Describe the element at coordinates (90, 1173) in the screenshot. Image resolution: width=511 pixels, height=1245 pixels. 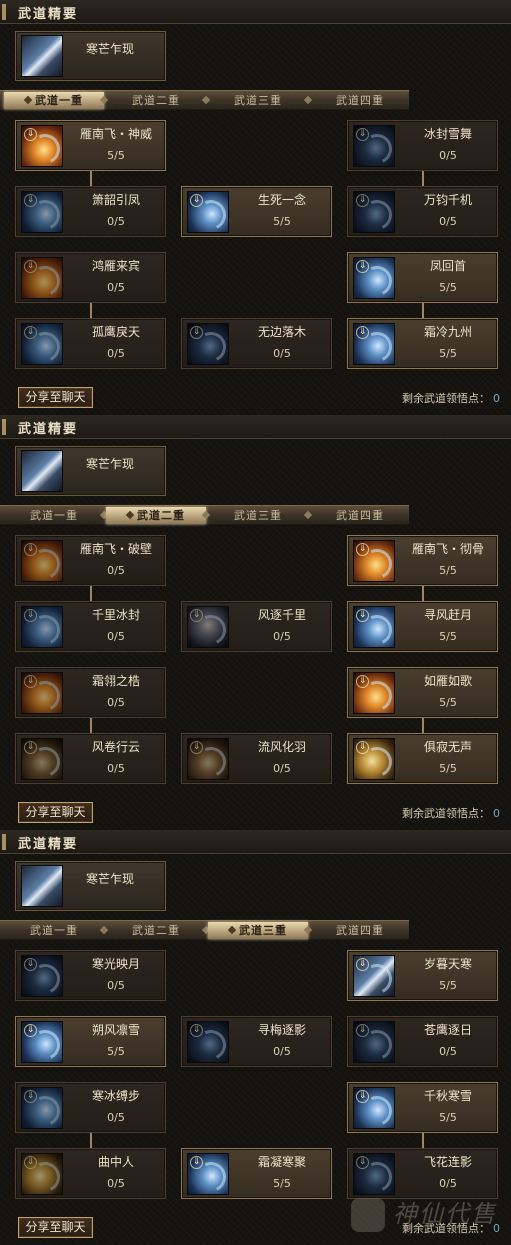
I see `skill-card: ⇓ 曲中人 0/5` at that location.